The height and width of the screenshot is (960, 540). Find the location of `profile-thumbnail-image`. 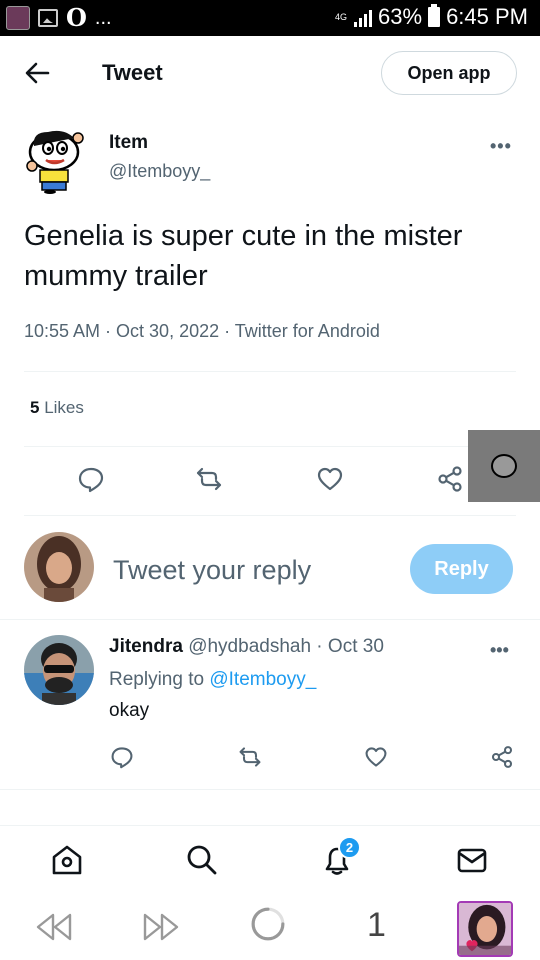

profile-thumbnail-image is located at coordinates (485, 929).